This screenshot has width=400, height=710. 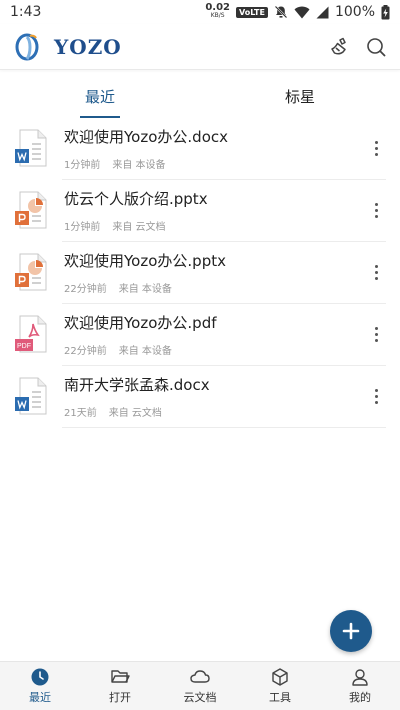 I want to click on yozo-logo-mark-icon, so click(x=27, y=46).